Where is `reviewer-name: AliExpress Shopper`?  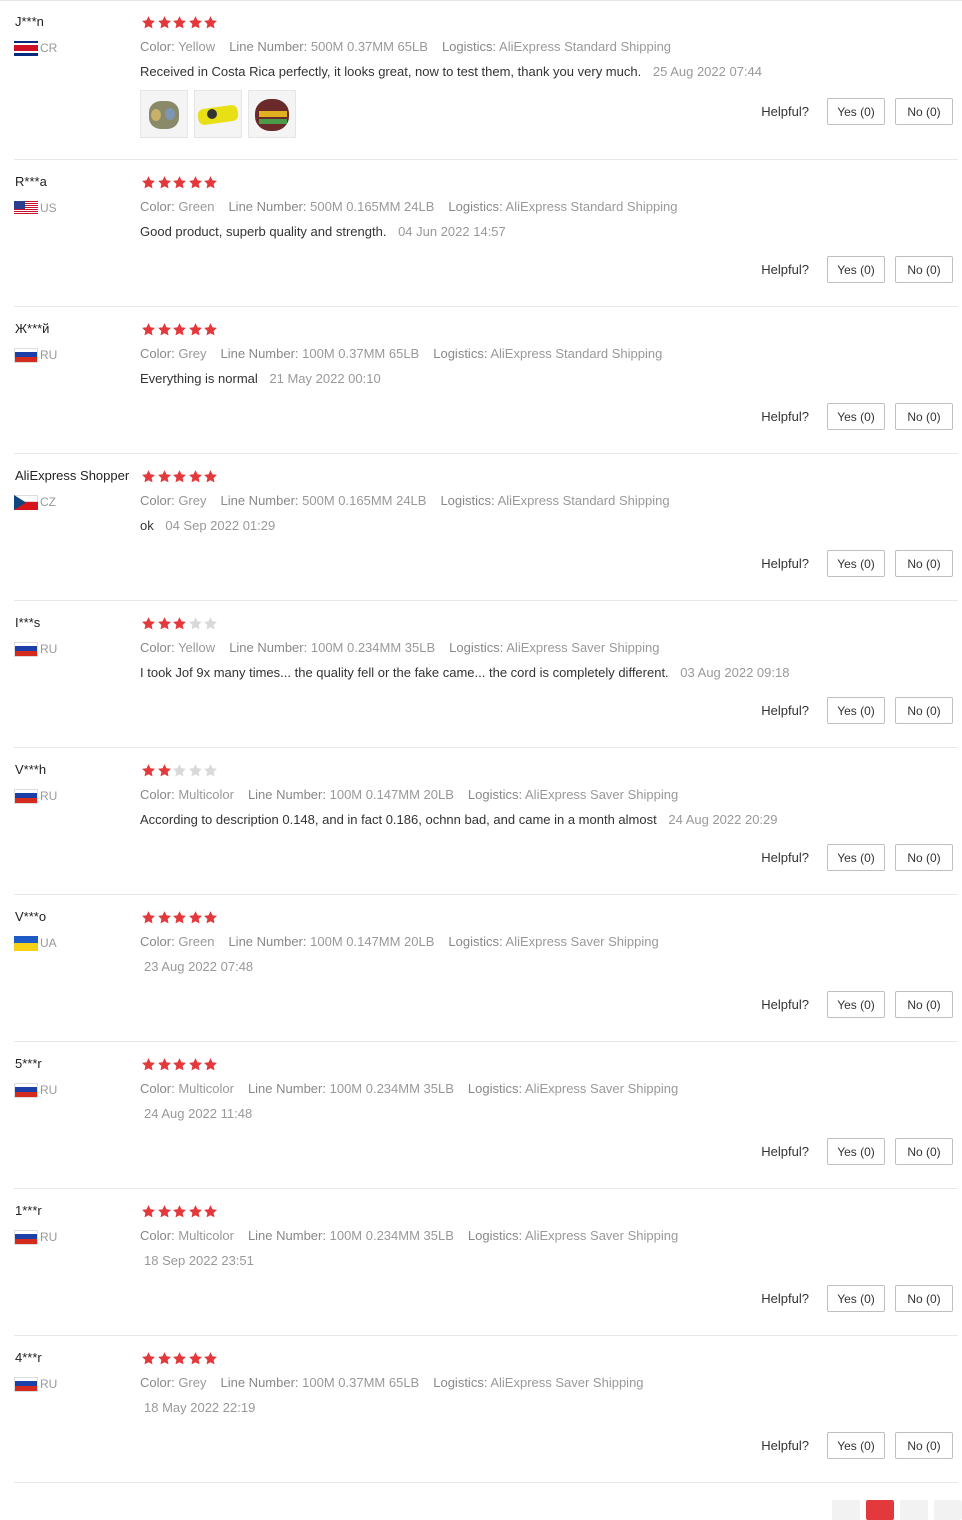 reviewer-name: AliExpress Shopper is located at coordinates (72, 475).